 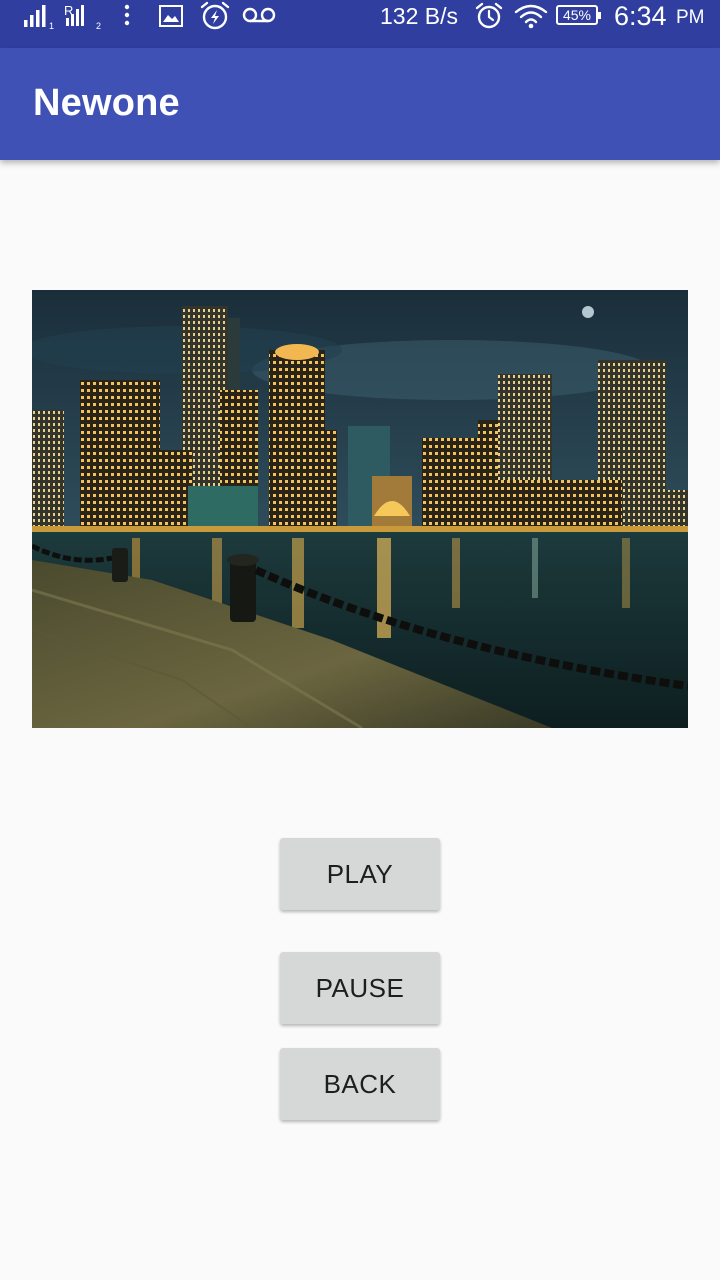 I want to click on svg-text: 1, so click(x=51, y=25).